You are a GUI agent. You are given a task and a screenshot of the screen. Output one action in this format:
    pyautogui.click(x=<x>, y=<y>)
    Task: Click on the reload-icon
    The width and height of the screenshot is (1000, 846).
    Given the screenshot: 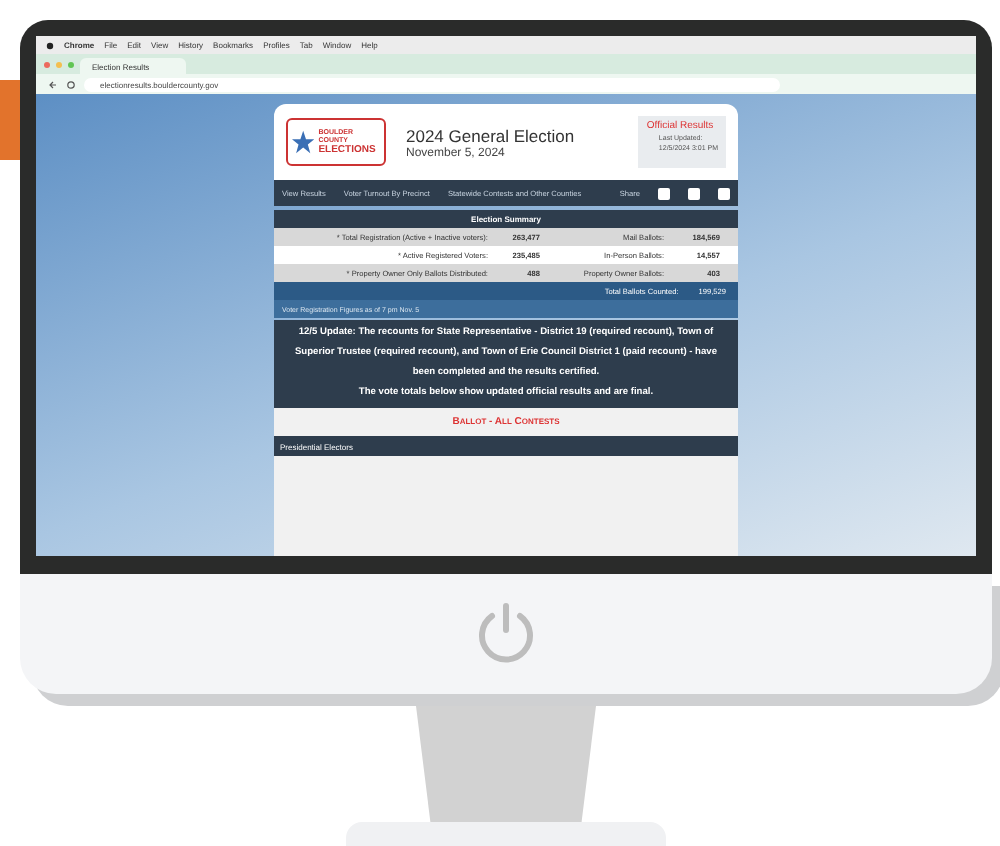 What is the action you would take?
    pyautogui.click(x=71, y=84)
    